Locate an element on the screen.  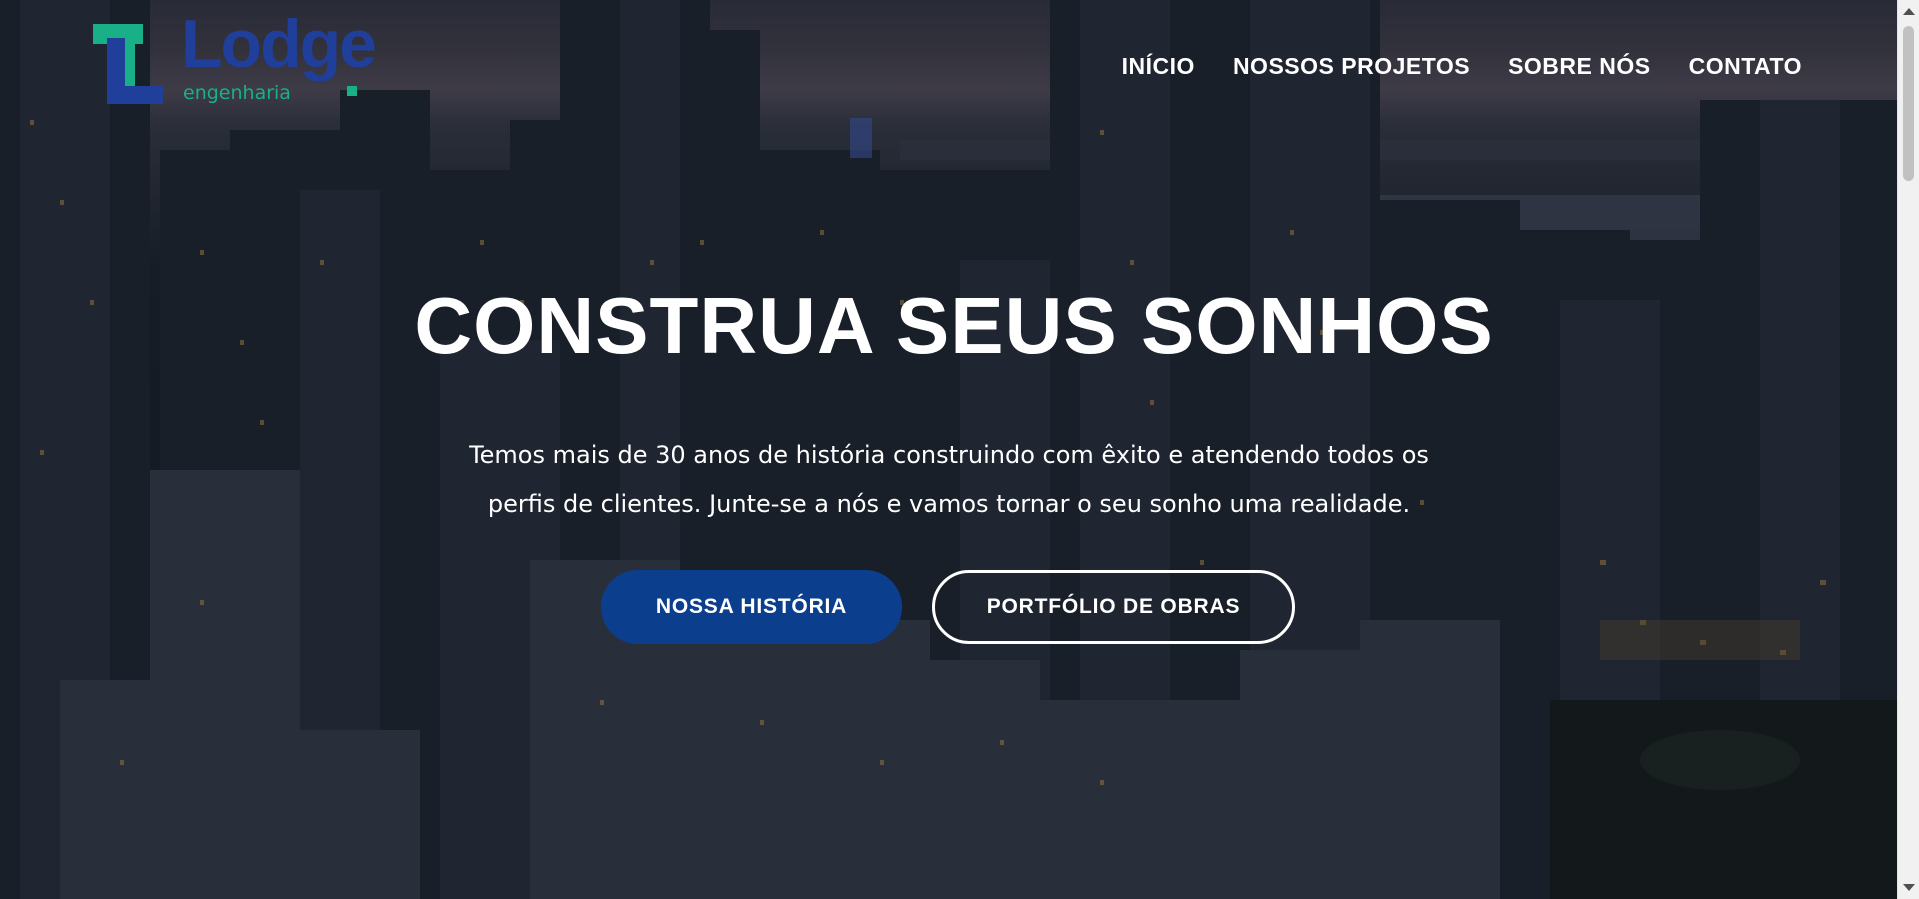
logo-wordmark: Lodge is located at coordinates (279, 44).